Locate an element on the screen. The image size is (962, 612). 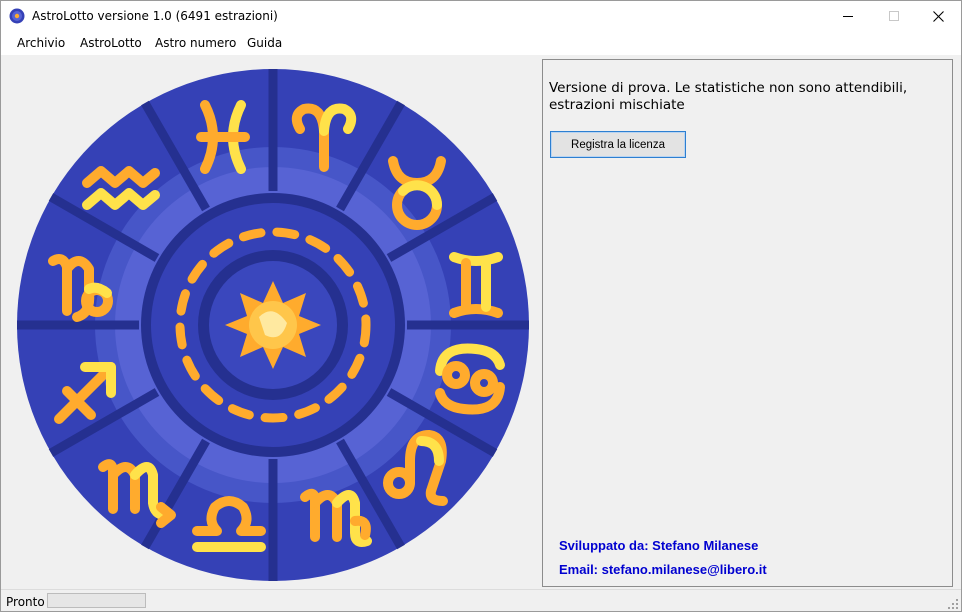
close-button is located at coordinates (938, 16).